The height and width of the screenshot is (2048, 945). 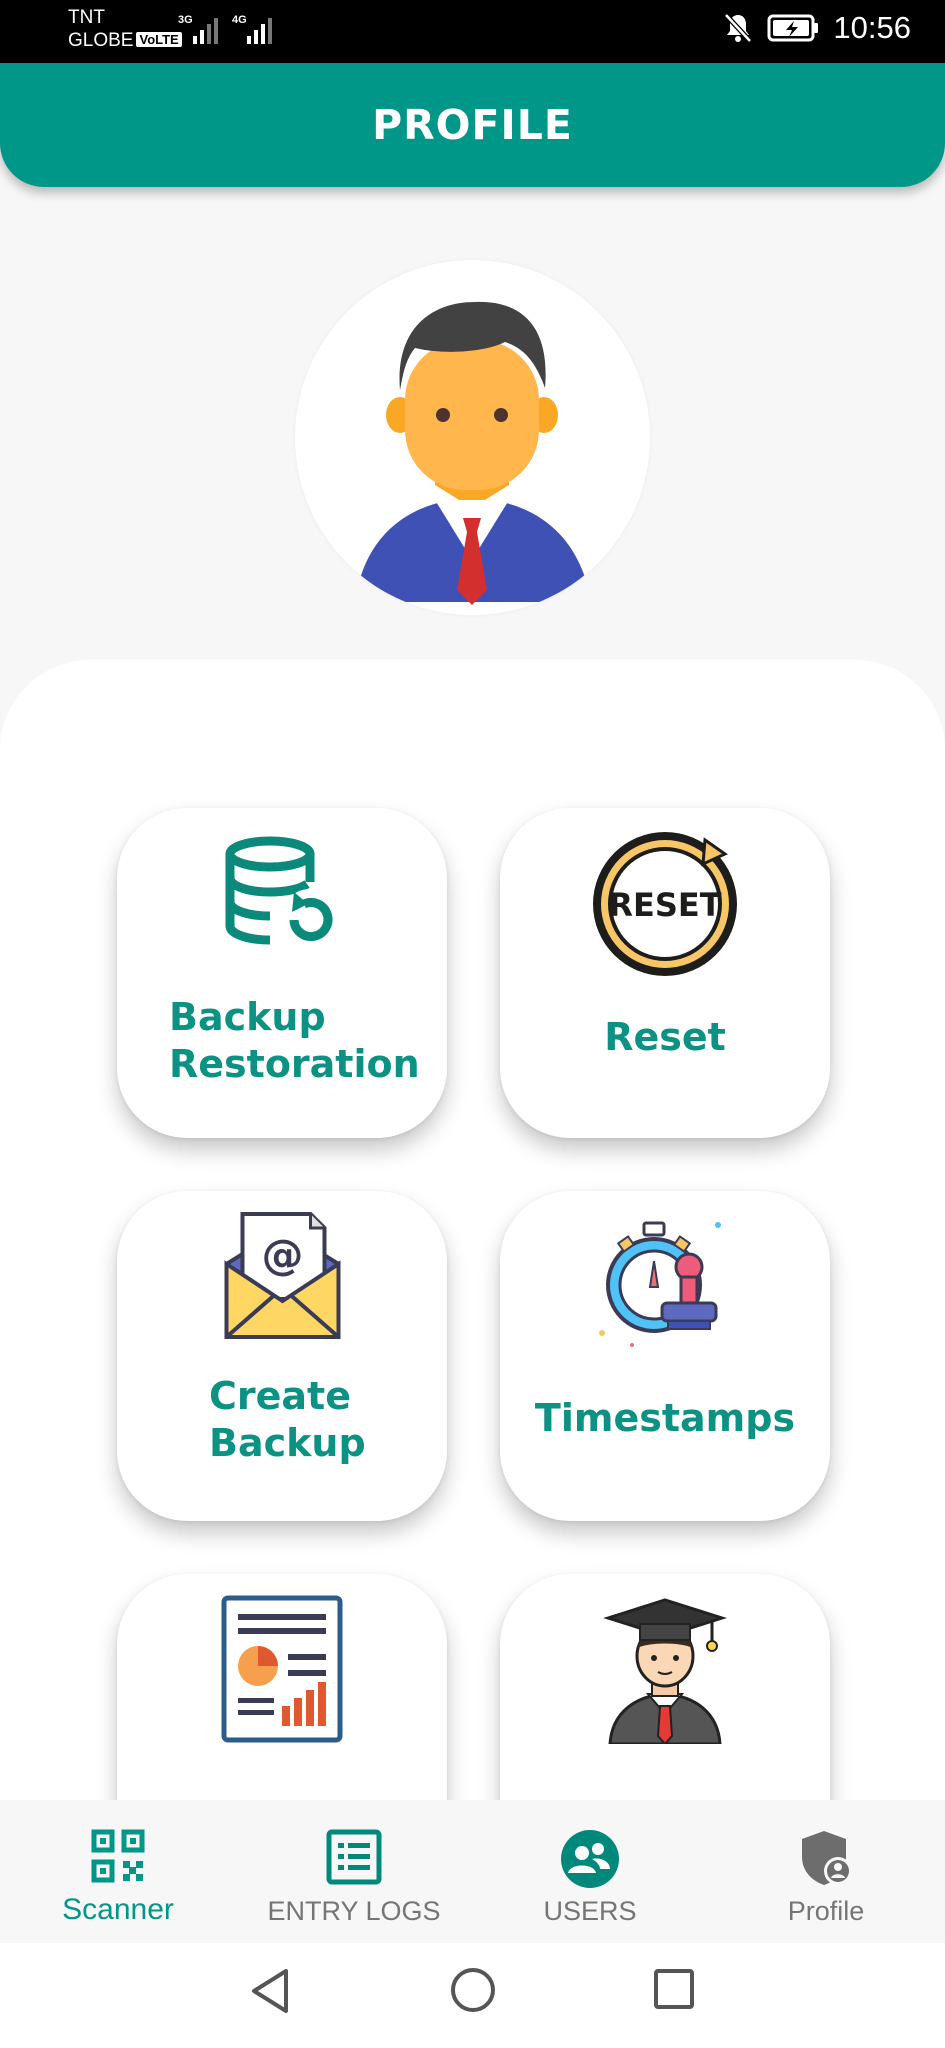 I want to click on backup-restoration-card: Backup Restoration, so click(x=282, y=973).